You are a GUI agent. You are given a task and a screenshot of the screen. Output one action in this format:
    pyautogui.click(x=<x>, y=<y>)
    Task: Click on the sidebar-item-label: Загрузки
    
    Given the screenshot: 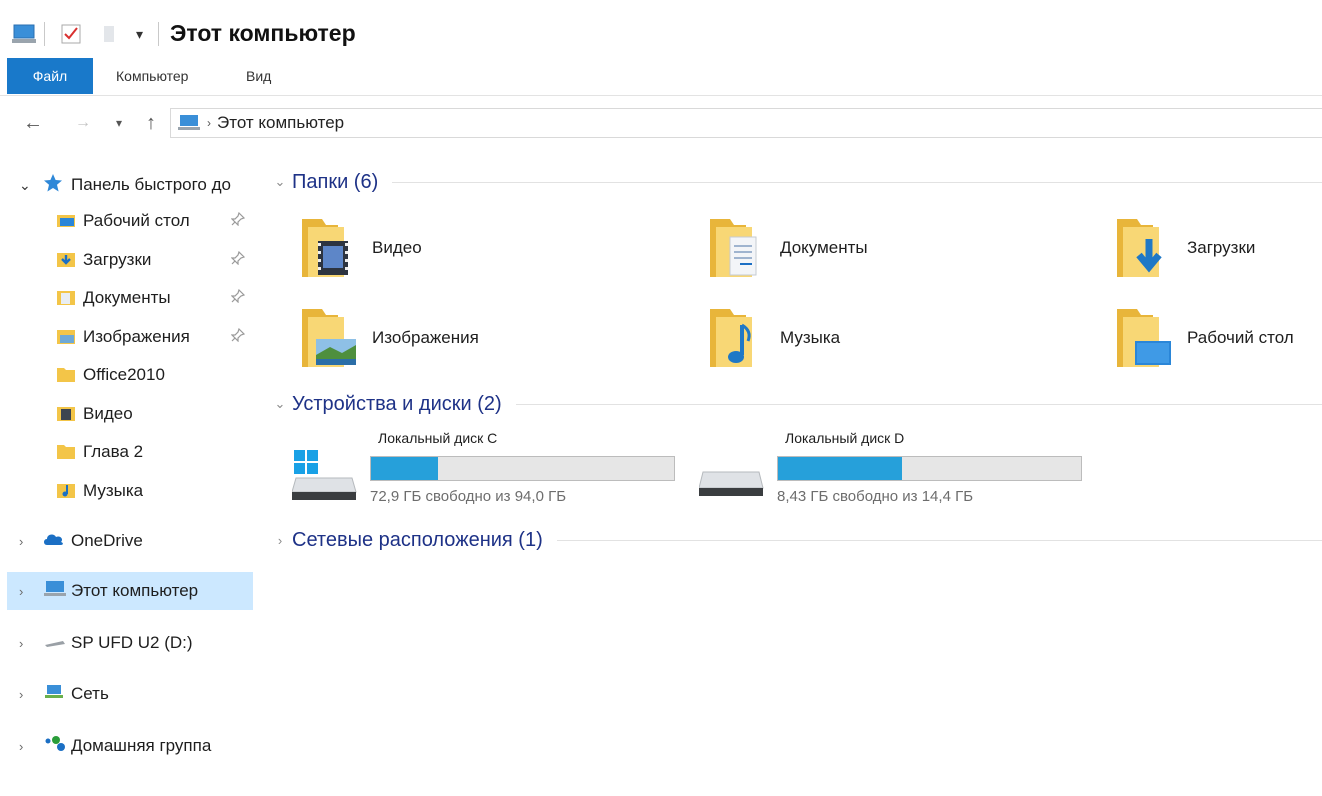 What is the action you would take?
    pyautogui.click(x=117, y=259)
    